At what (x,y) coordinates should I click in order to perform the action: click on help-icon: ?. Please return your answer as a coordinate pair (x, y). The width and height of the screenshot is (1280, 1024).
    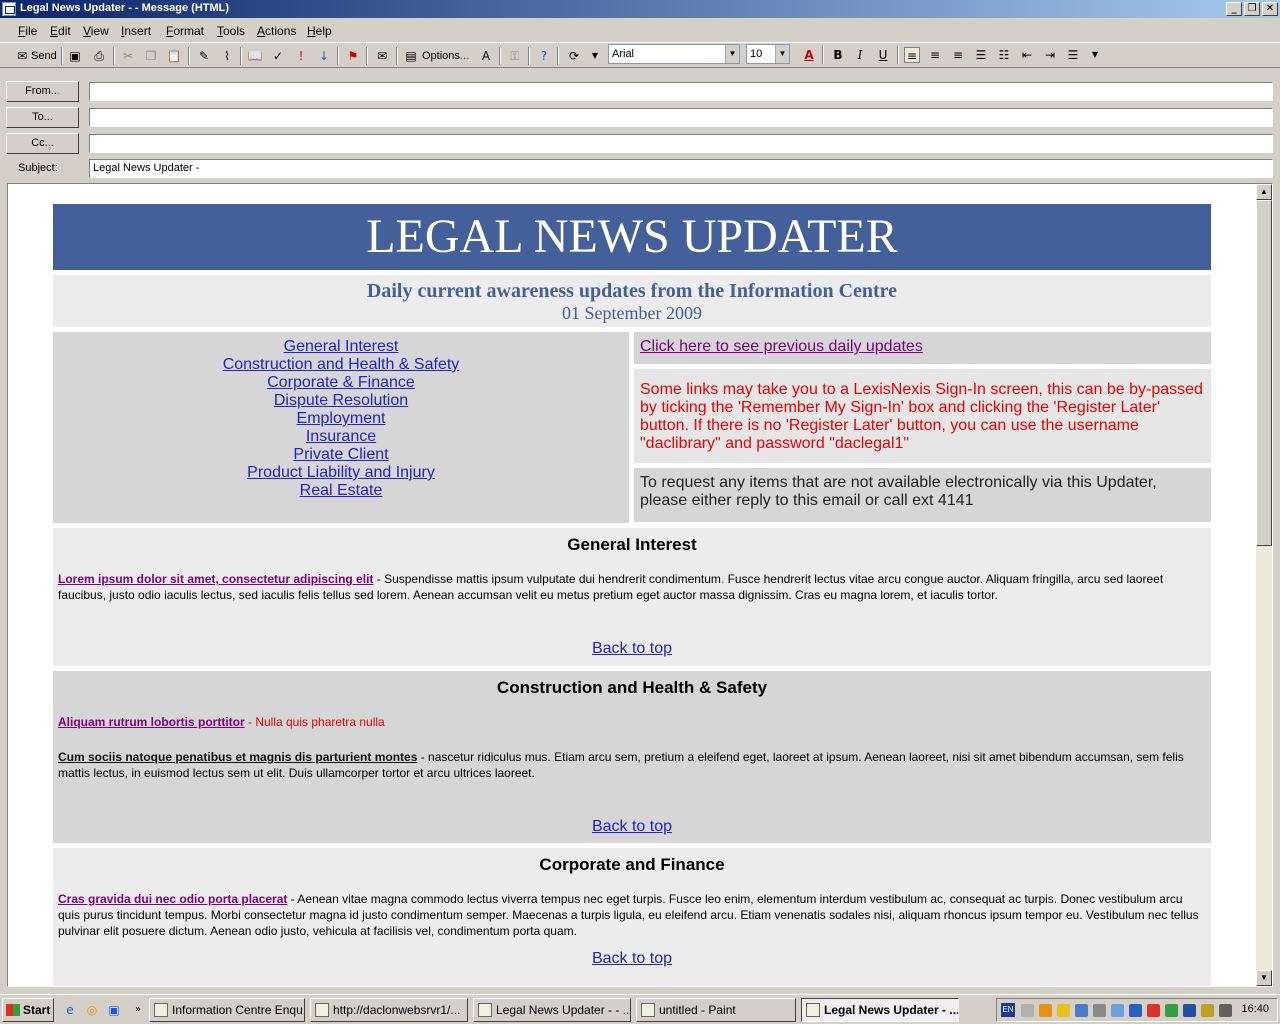
    Looking at the image, I should click on (544, 56).